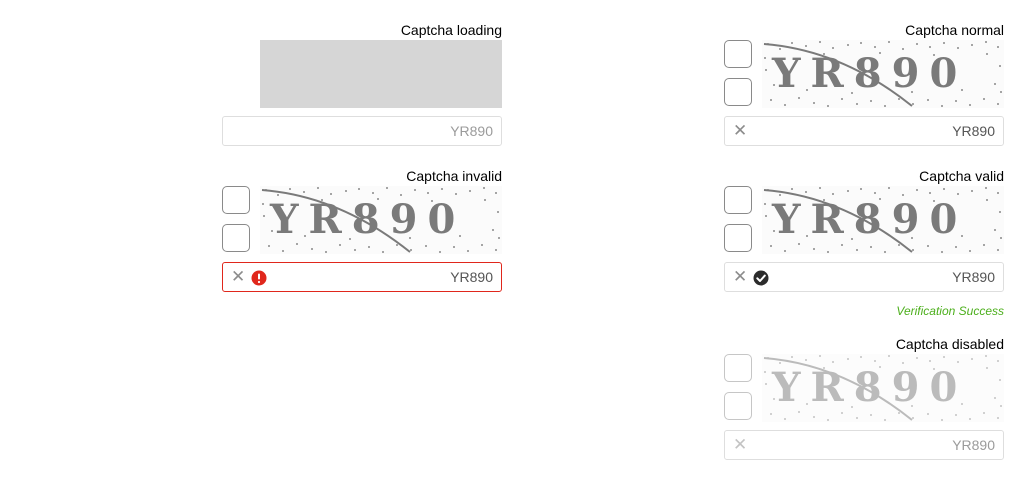  I want to click on captcha-invalid-input: ✕ YR890, so click(362, 277).